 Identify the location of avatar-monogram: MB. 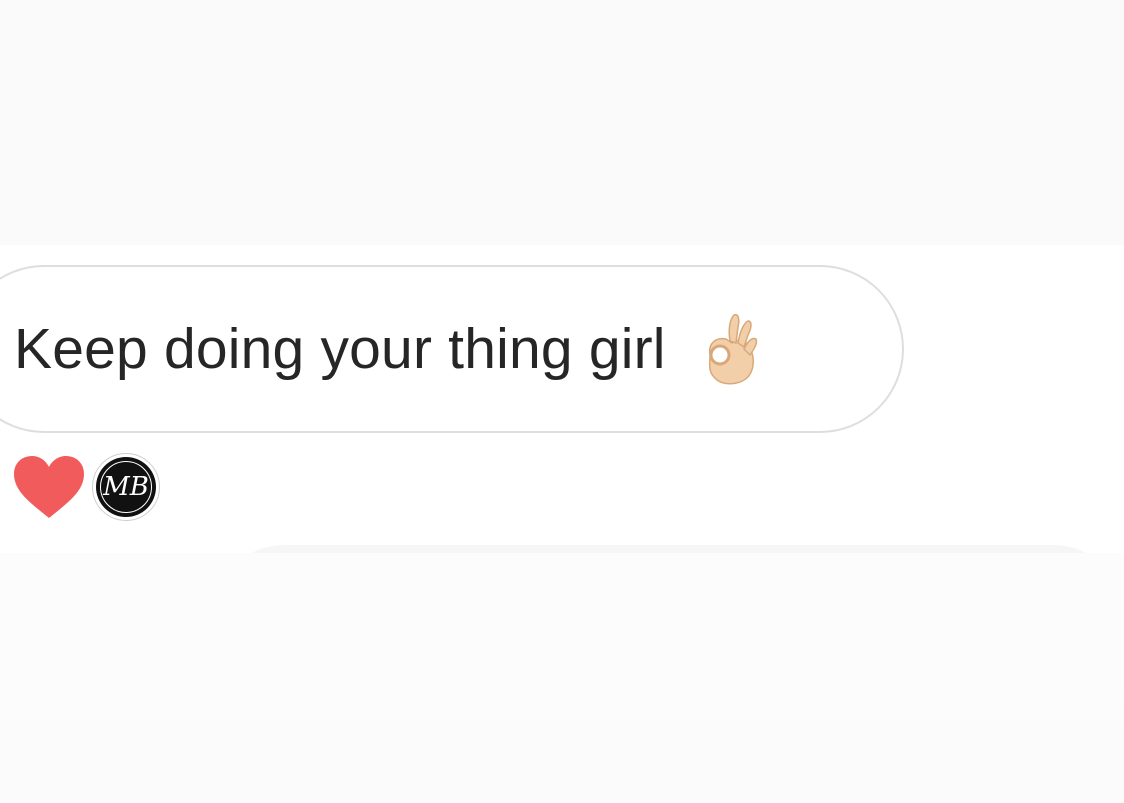
(126, 487).